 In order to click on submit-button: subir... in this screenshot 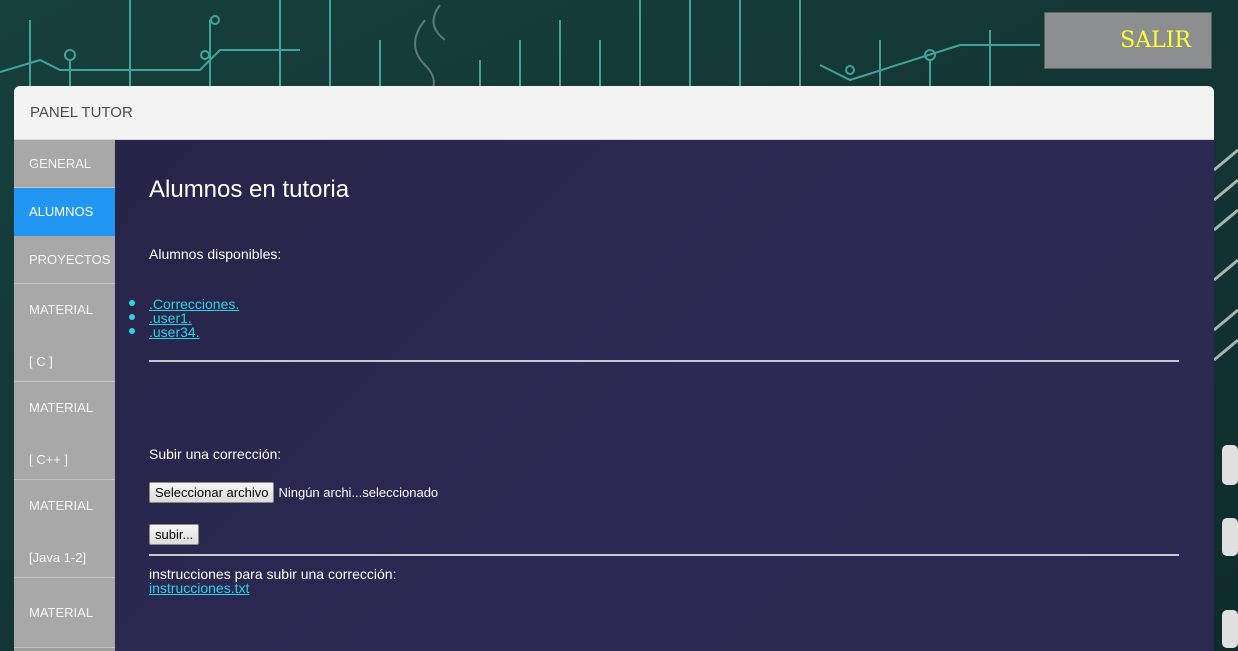, I will do `click(174, 534)`.